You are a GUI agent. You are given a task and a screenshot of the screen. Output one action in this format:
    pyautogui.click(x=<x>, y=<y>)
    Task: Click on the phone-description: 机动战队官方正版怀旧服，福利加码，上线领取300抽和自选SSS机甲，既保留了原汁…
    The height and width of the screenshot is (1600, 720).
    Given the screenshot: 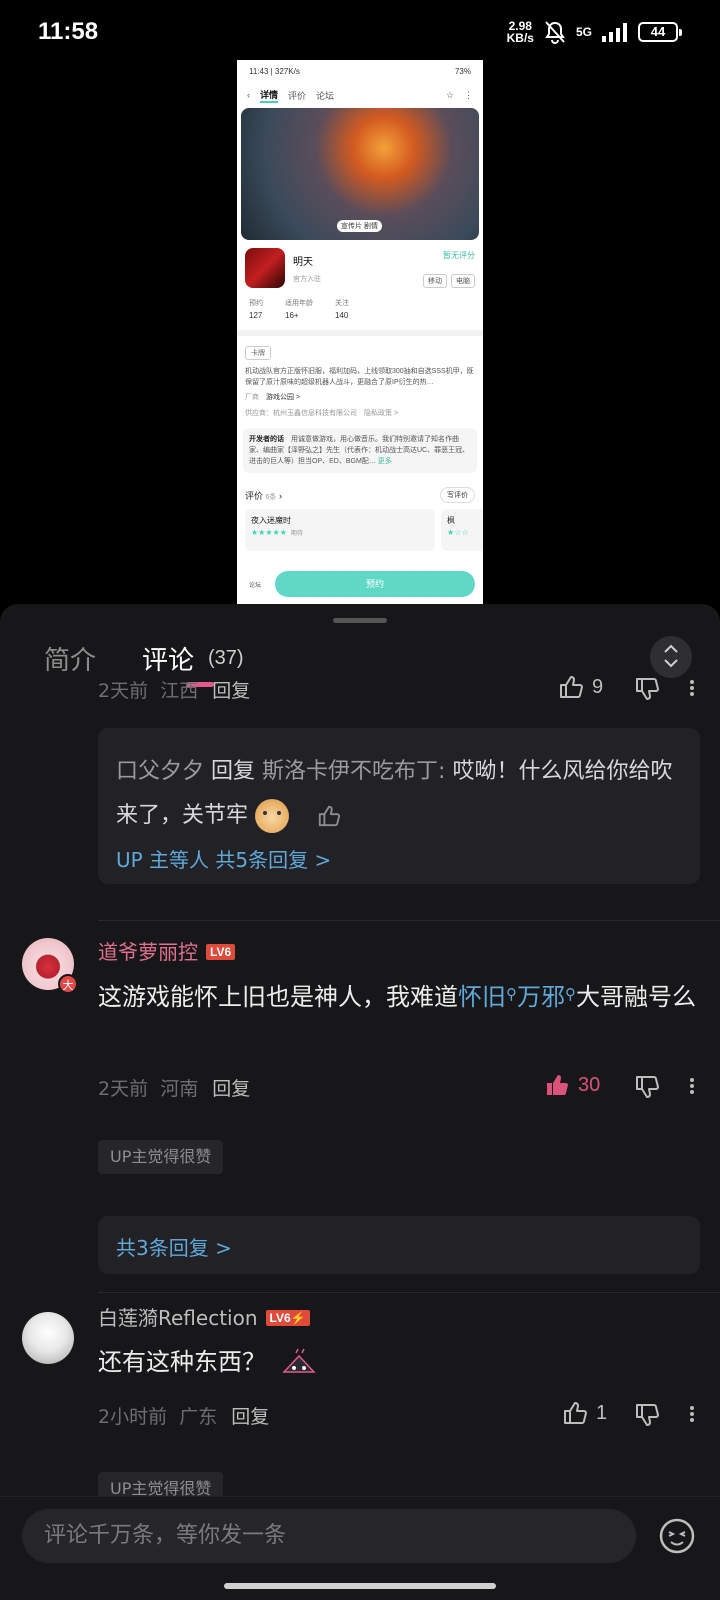 What is the action you would take?
    pyautogui.click(x=359, y=377)
    